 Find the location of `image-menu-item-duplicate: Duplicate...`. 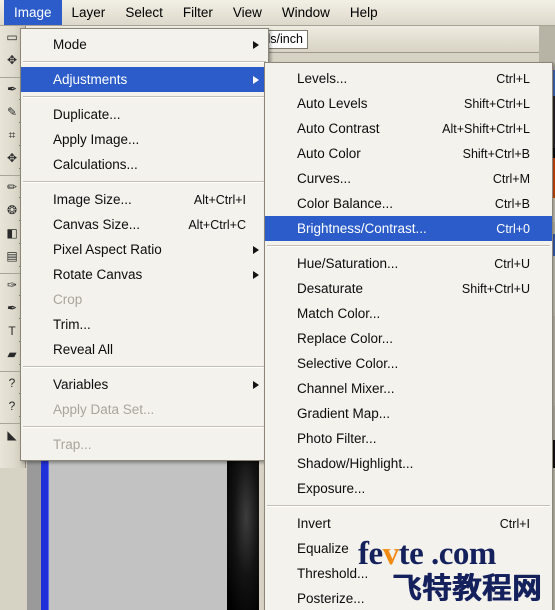

image-menu-item-duplicate: Duplicate... is located at coordinates (144, 114).